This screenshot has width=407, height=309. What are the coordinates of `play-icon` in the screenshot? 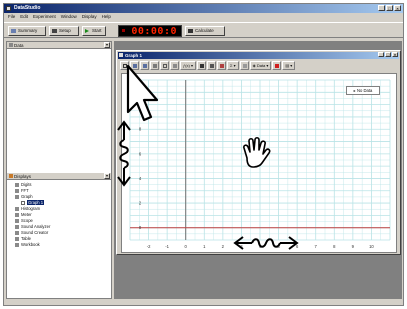 It's located at (87, 31).